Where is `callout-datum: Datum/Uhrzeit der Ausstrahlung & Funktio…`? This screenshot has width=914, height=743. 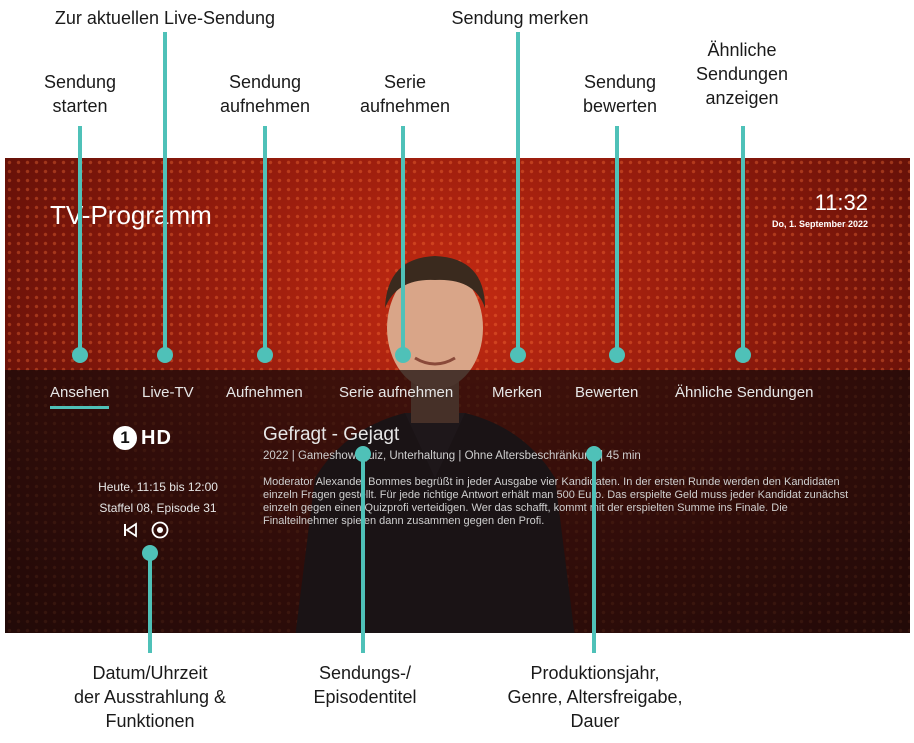 callout-datum: Datum/Uhrzeit der Ausstrahlung & Funktio… is located at coordinates (150, 697).